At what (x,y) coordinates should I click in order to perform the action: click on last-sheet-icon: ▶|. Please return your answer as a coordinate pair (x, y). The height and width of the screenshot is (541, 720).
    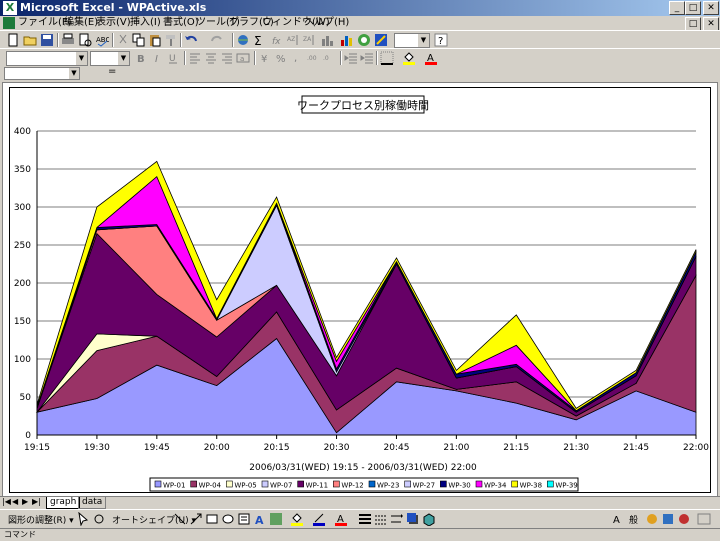
    Looking at the image, I should click on (36, 501).